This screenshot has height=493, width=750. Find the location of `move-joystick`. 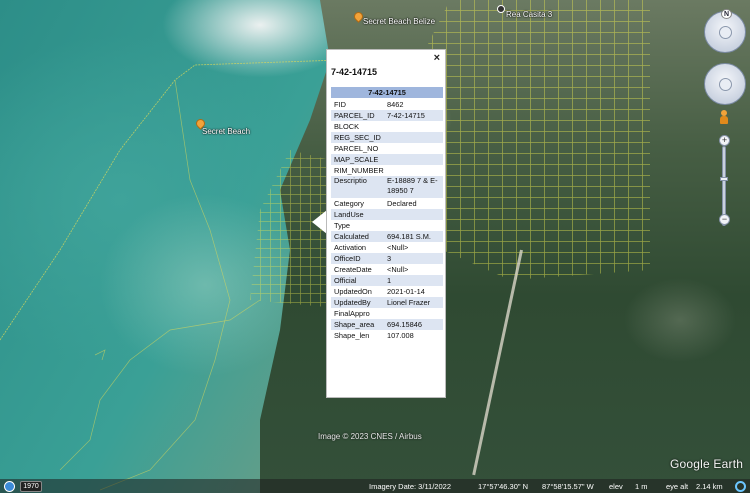

move-joystick is located at coordinates (725, 84).